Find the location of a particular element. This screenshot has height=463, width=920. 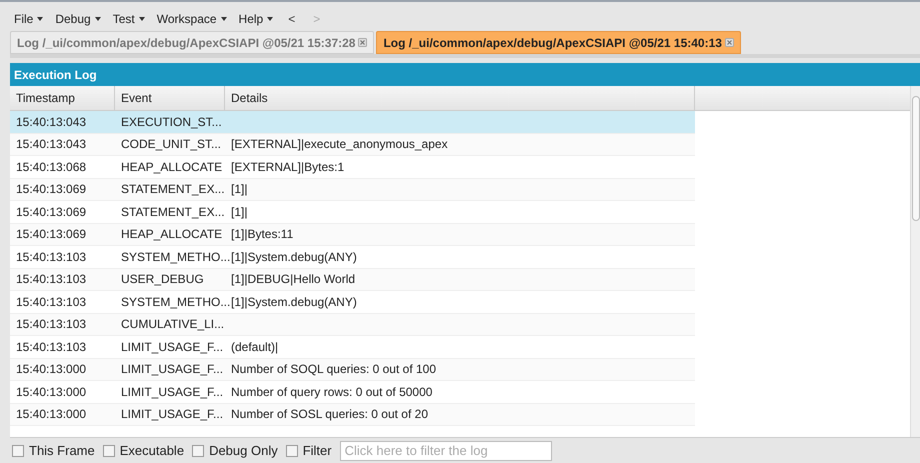

table-cell-text: 15:40:13:068 is located at coordinates (51, 167).